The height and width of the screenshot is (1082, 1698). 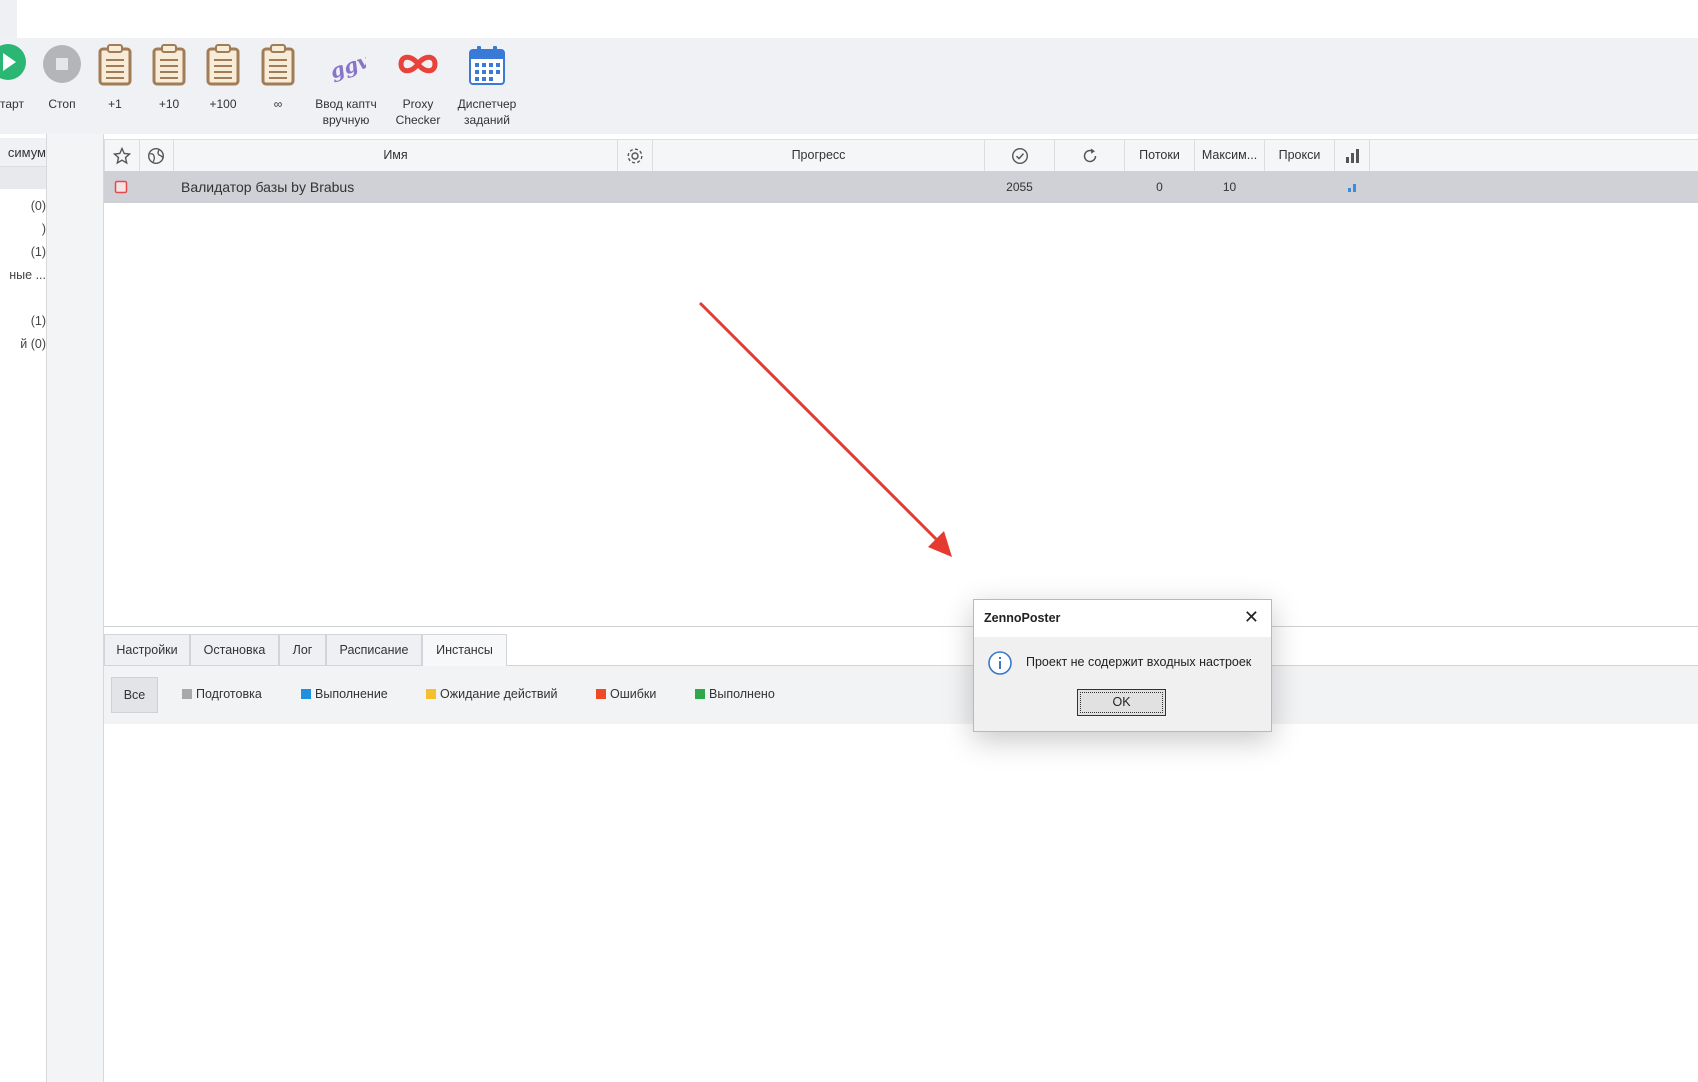 I want to click on col-proxy: Прокси, so click(x=1300, y=155).